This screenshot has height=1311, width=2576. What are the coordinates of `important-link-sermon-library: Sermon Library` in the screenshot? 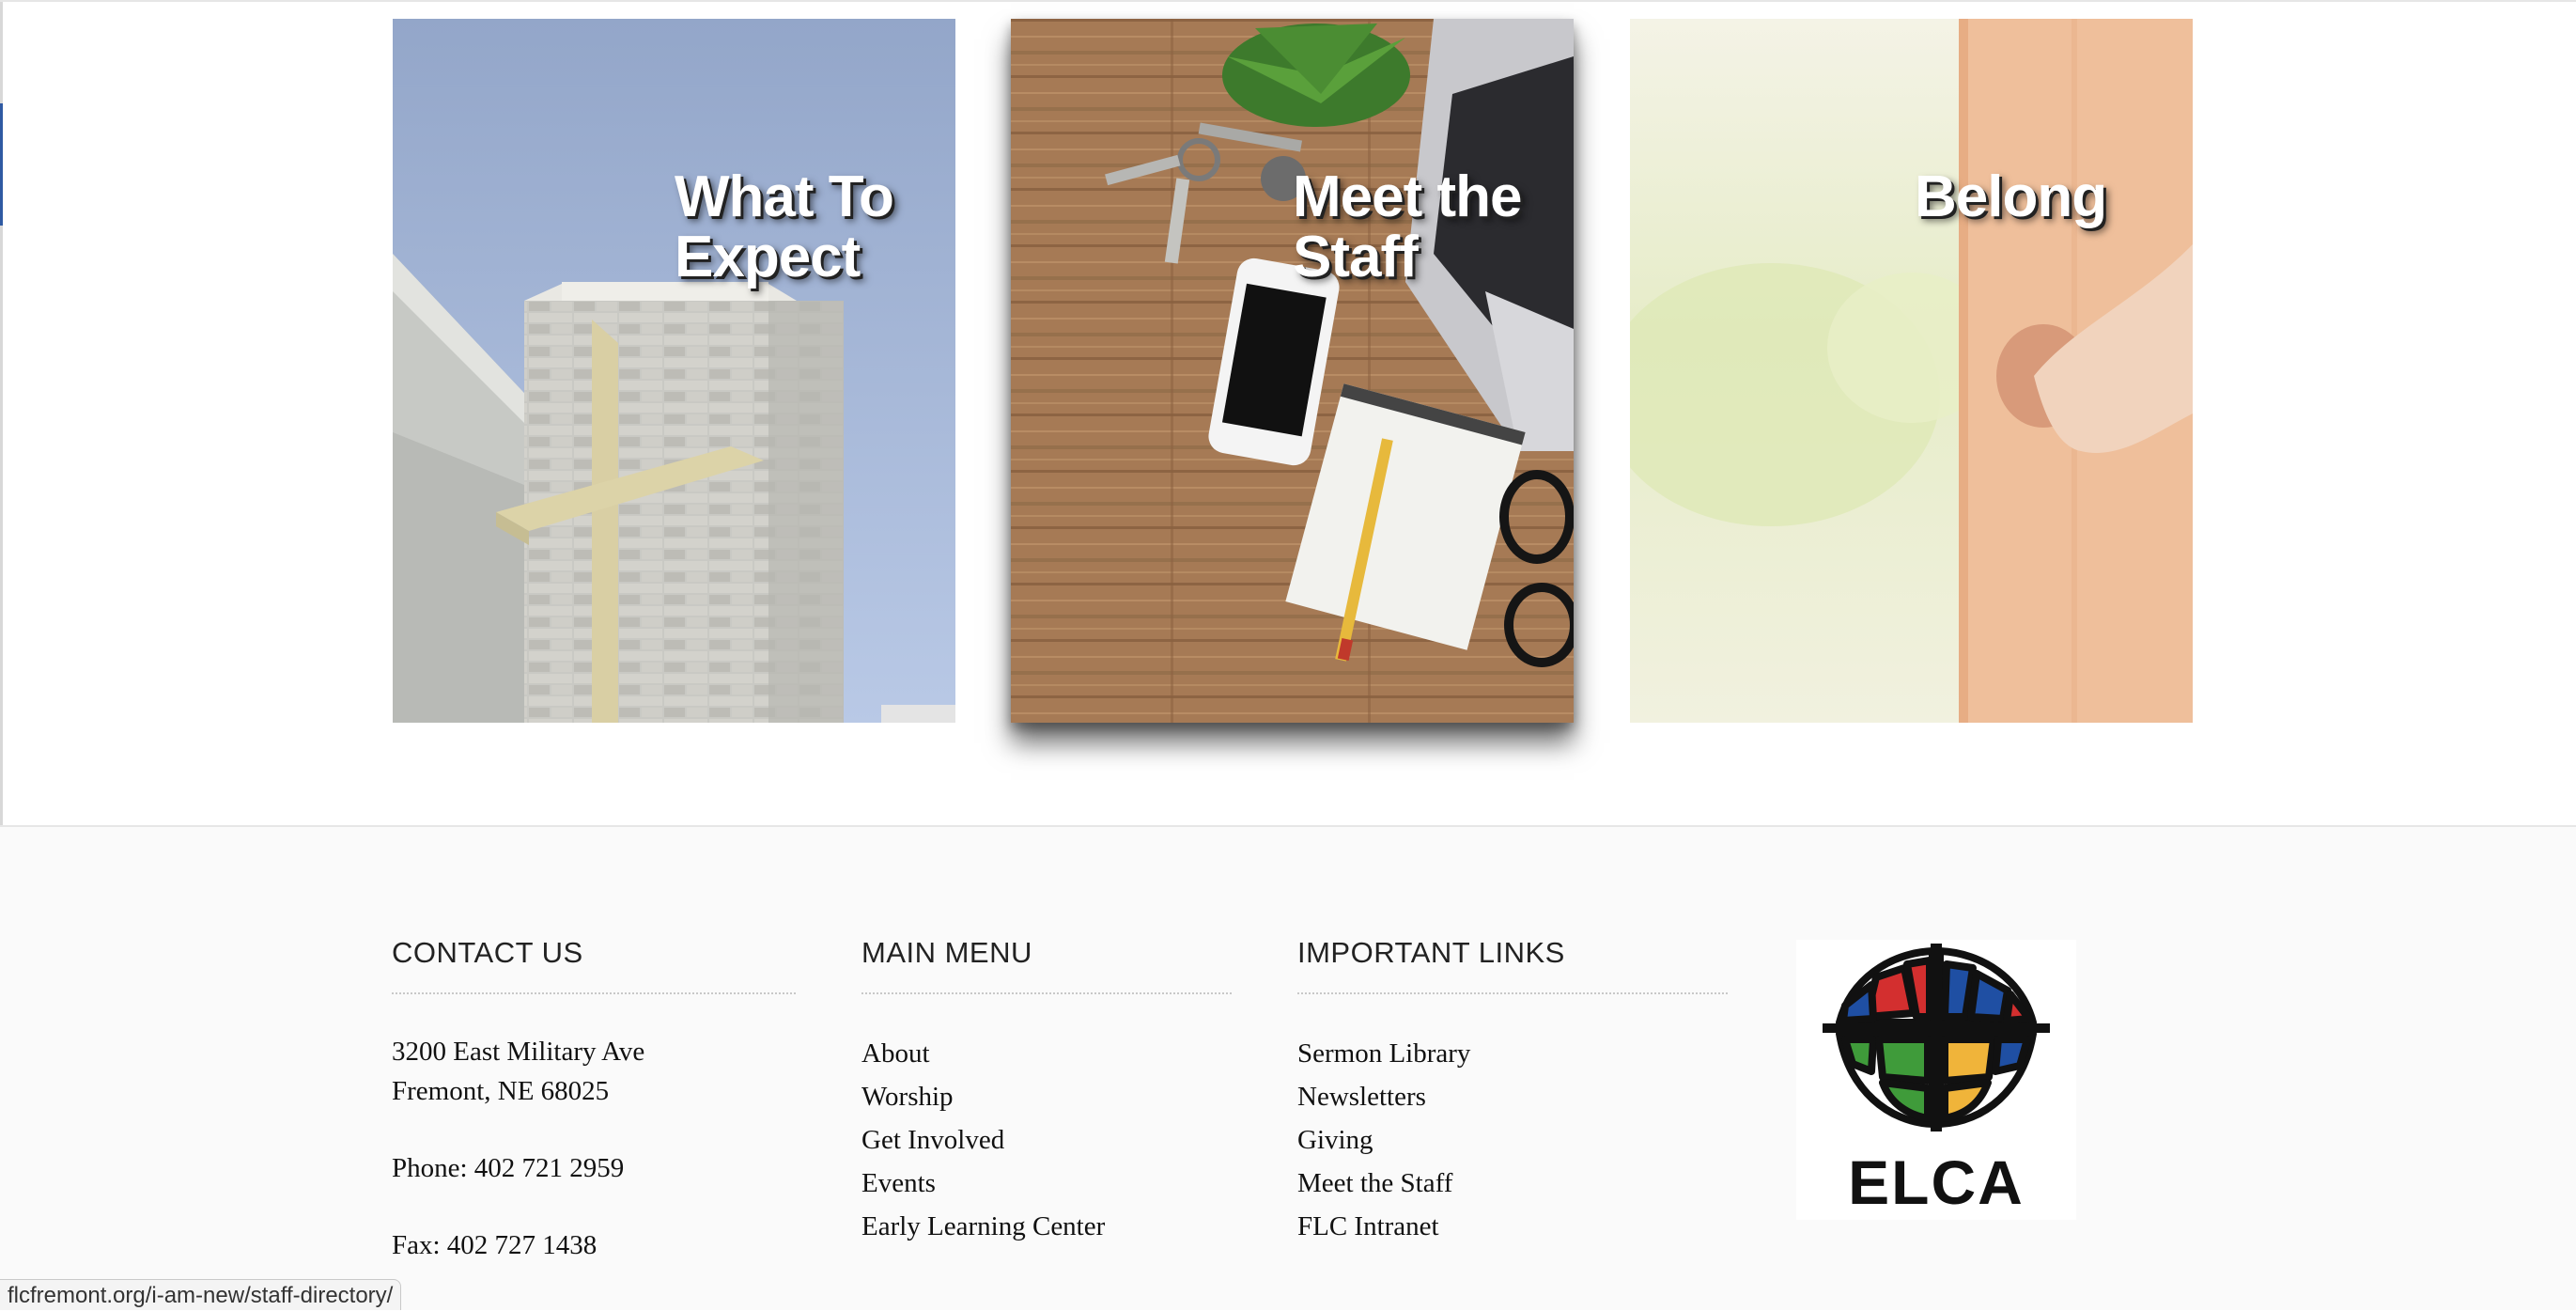 It's located at (1513, 1053).